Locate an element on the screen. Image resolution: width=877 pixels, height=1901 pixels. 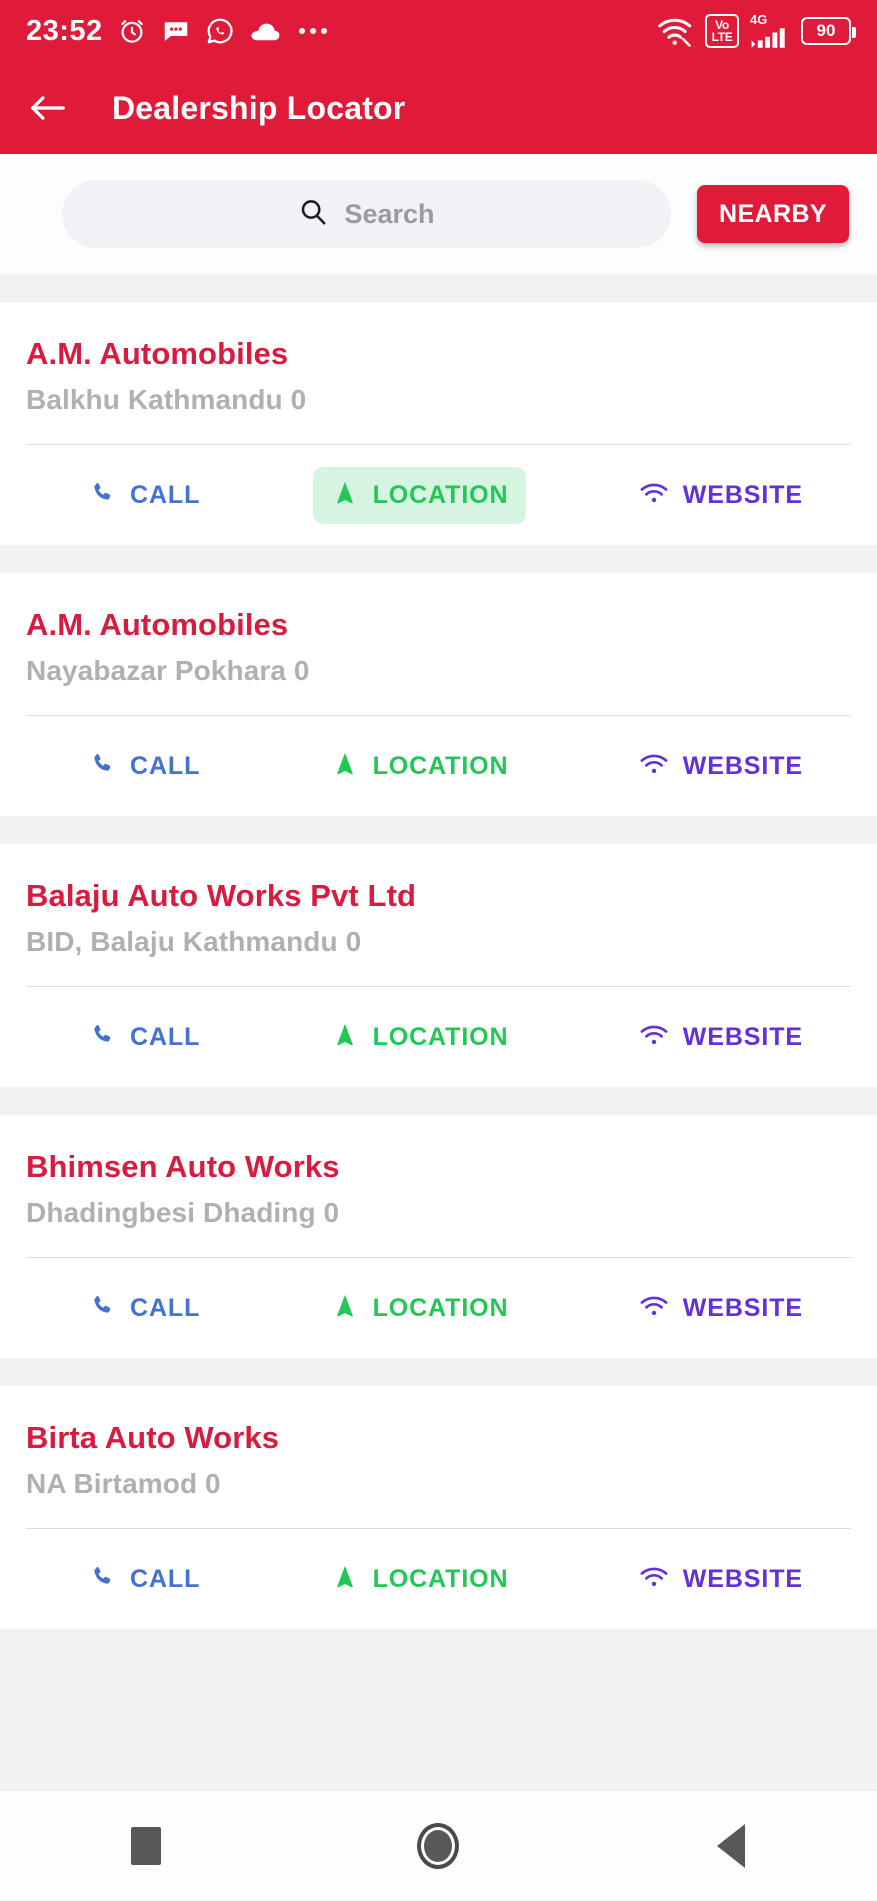
dealer-address: Balkhu Kathmandu 0 is located at coordinates (166, 399).